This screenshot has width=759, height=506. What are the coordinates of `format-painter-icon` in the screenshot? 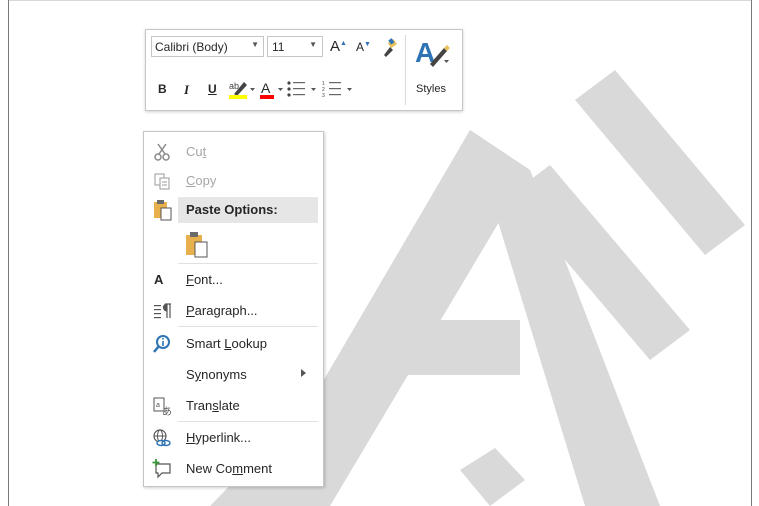 It's located at (390, 47).